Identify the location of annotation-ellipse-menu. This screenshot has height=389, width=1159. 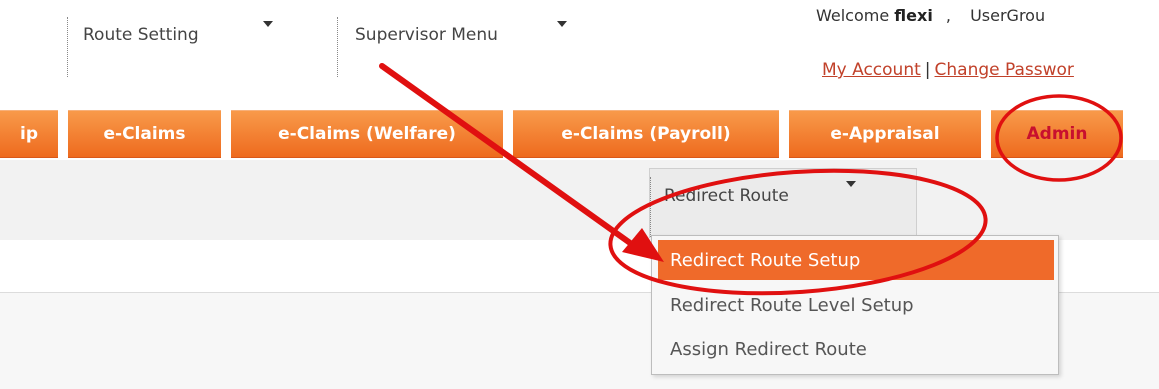
(798, 232).